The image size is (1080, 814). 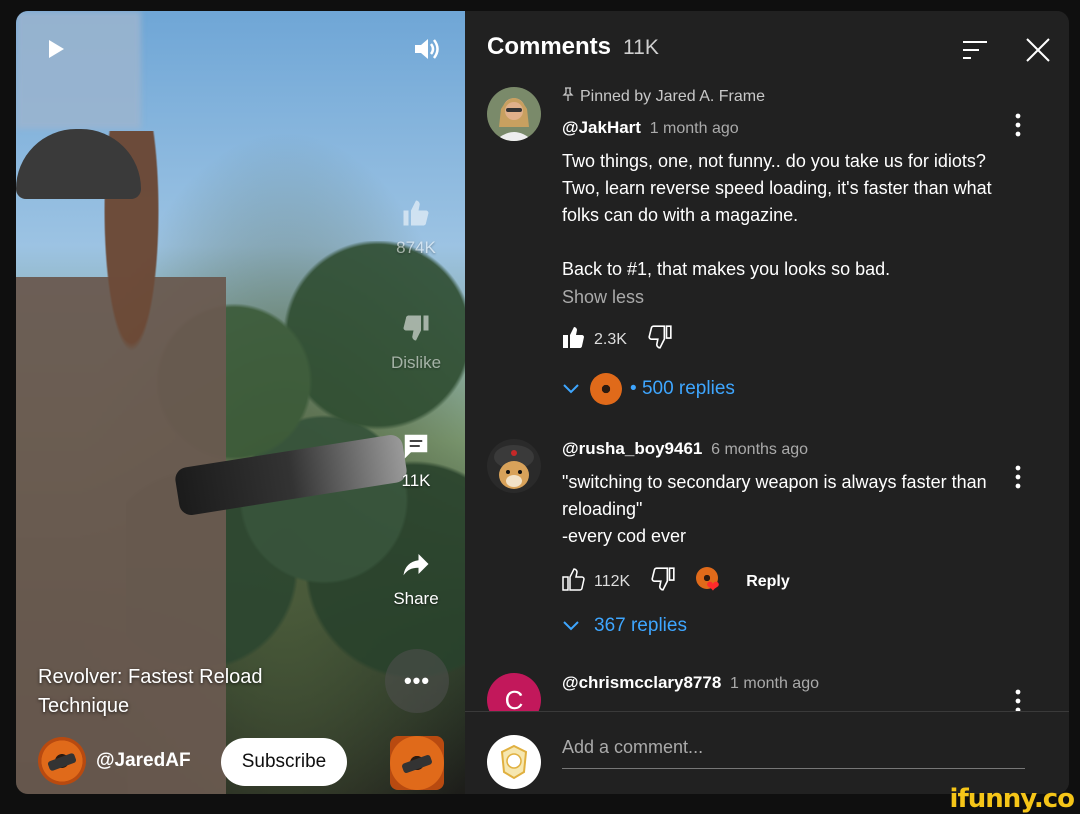 What do you see at coordinates (782, 96) in the screenshot?
I see `pinned-label: Pinned by Jared A. Frame` at bounding box center [782, 96].